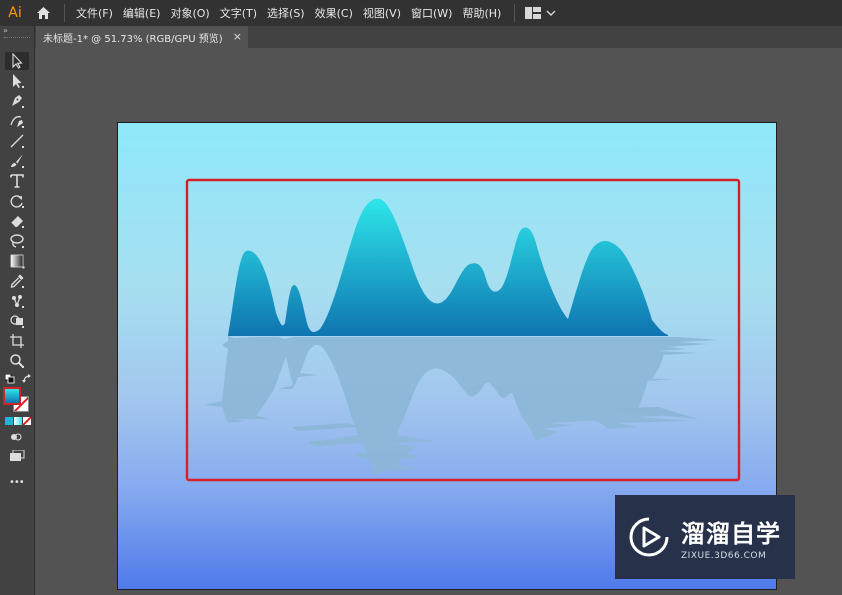 The height and width of the screenshot is (595, 842). I want to click on artboard-icon, so click(17, 341).